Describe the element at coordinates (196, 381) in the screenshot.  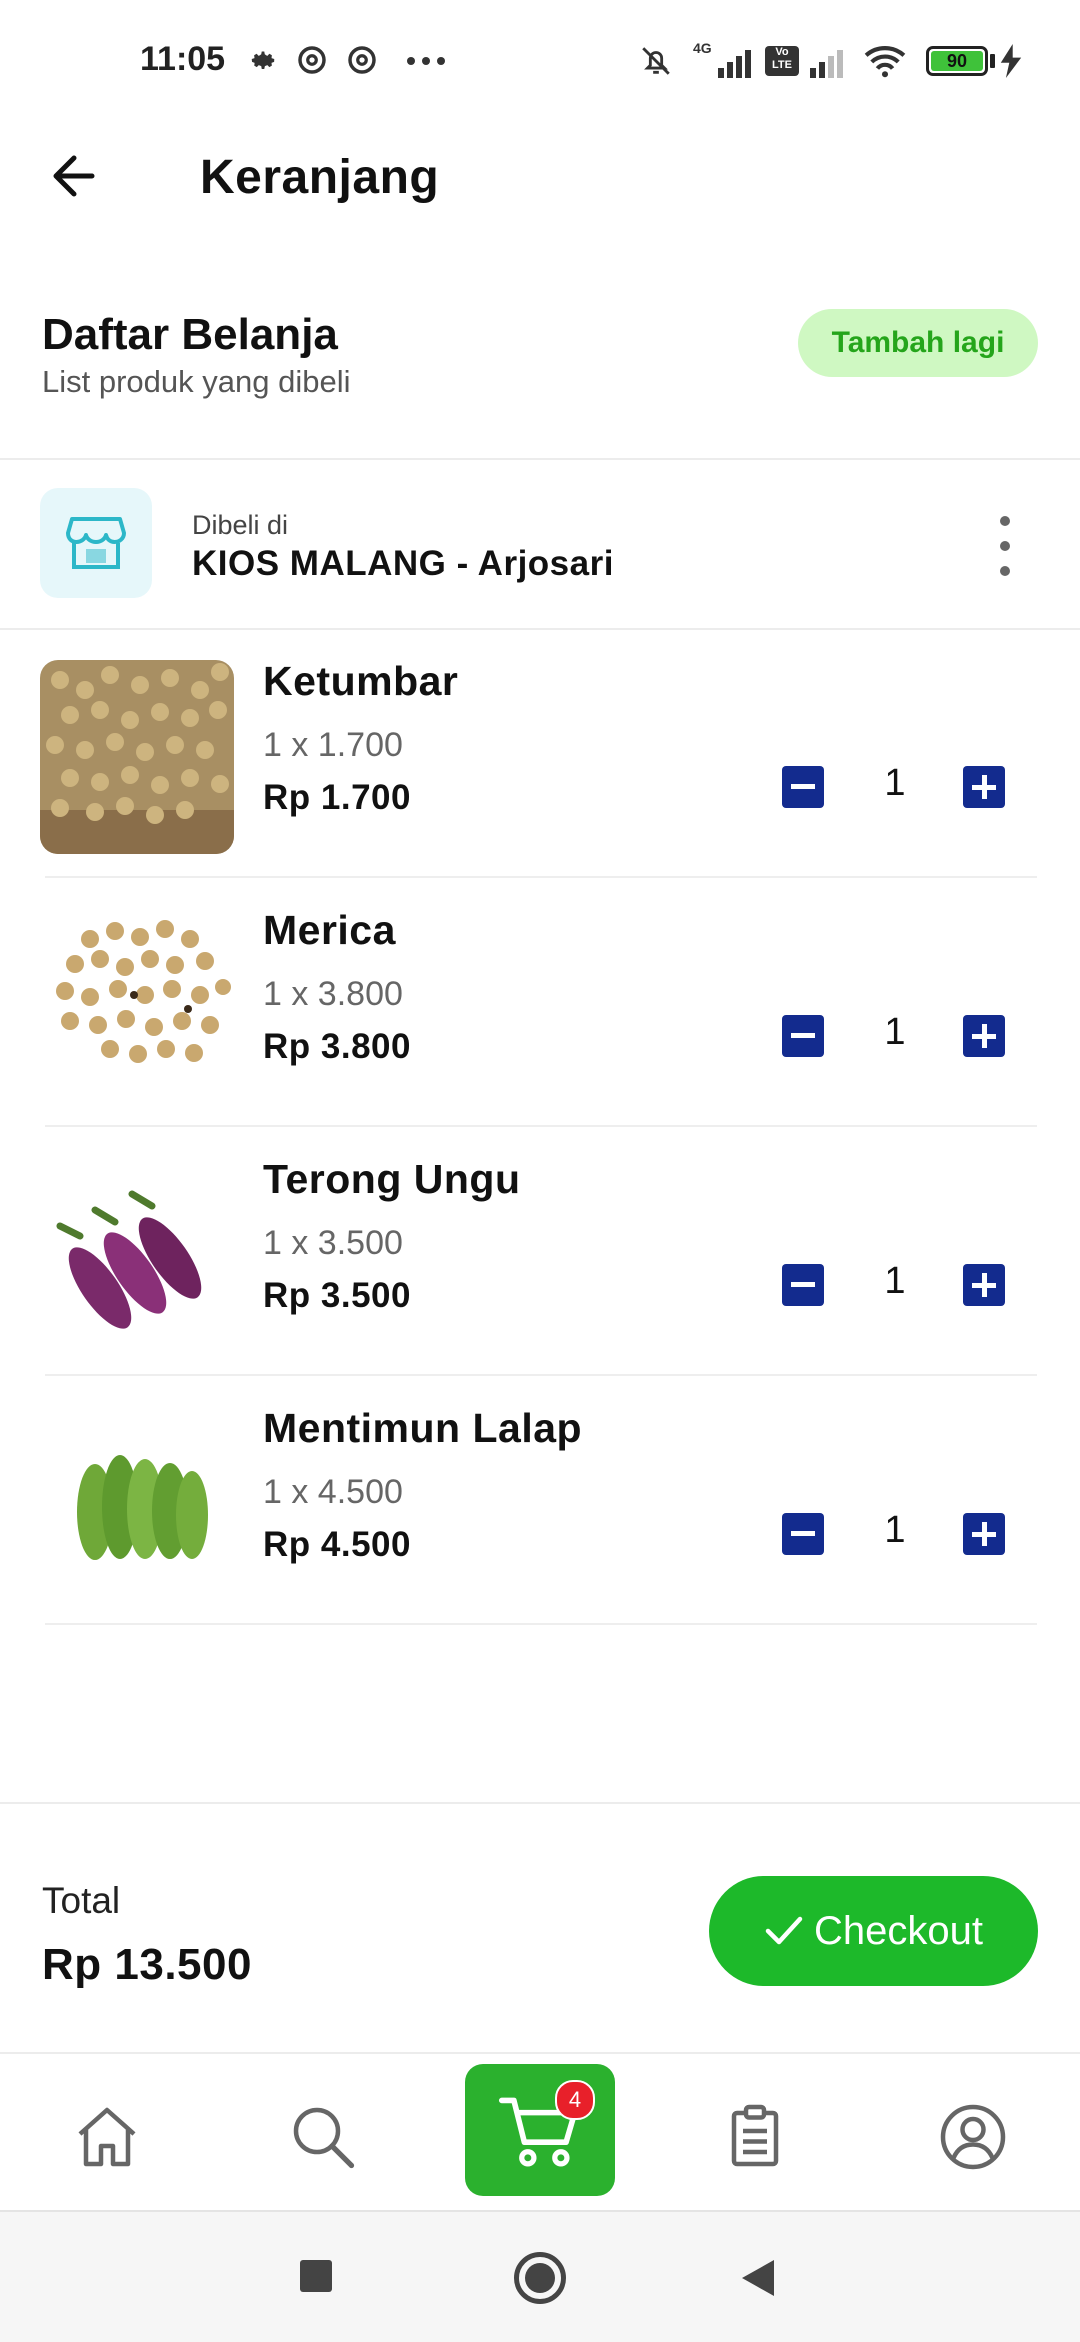
I see `section-subtitle: List produk yang dibeli` at that location.